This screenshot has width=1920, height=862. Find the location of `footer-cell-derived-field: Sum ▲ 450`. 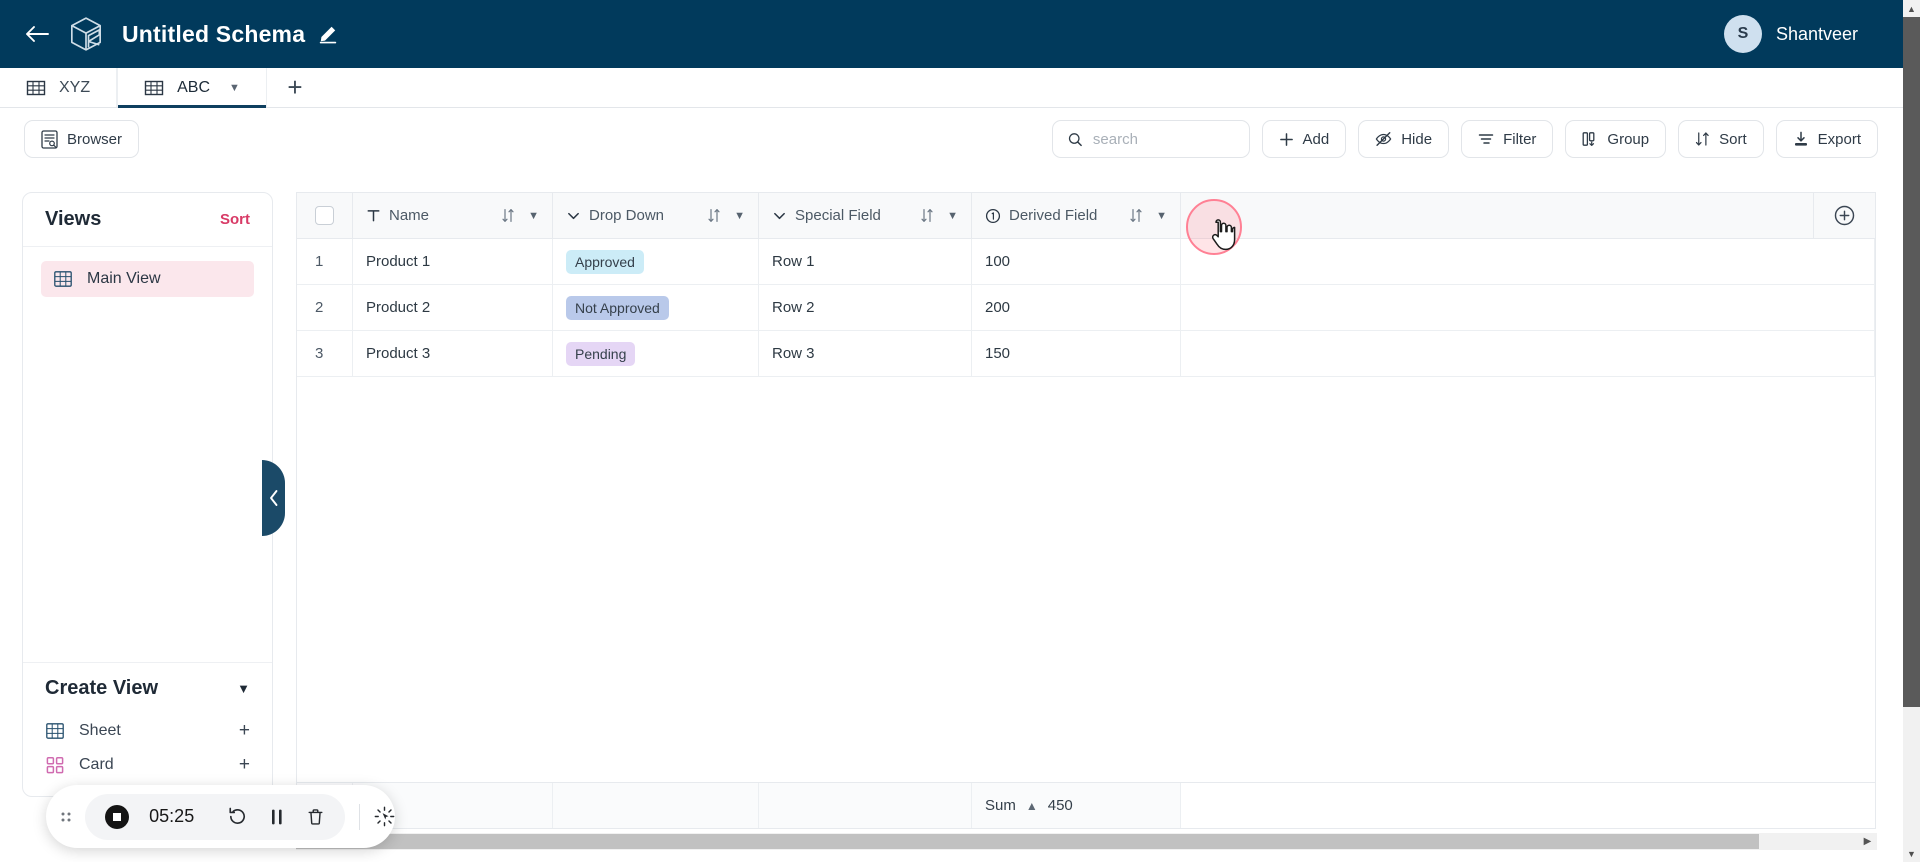

footer-cell-derived-field: Sum ▲ 450 is located at coordinates (1076, 805).